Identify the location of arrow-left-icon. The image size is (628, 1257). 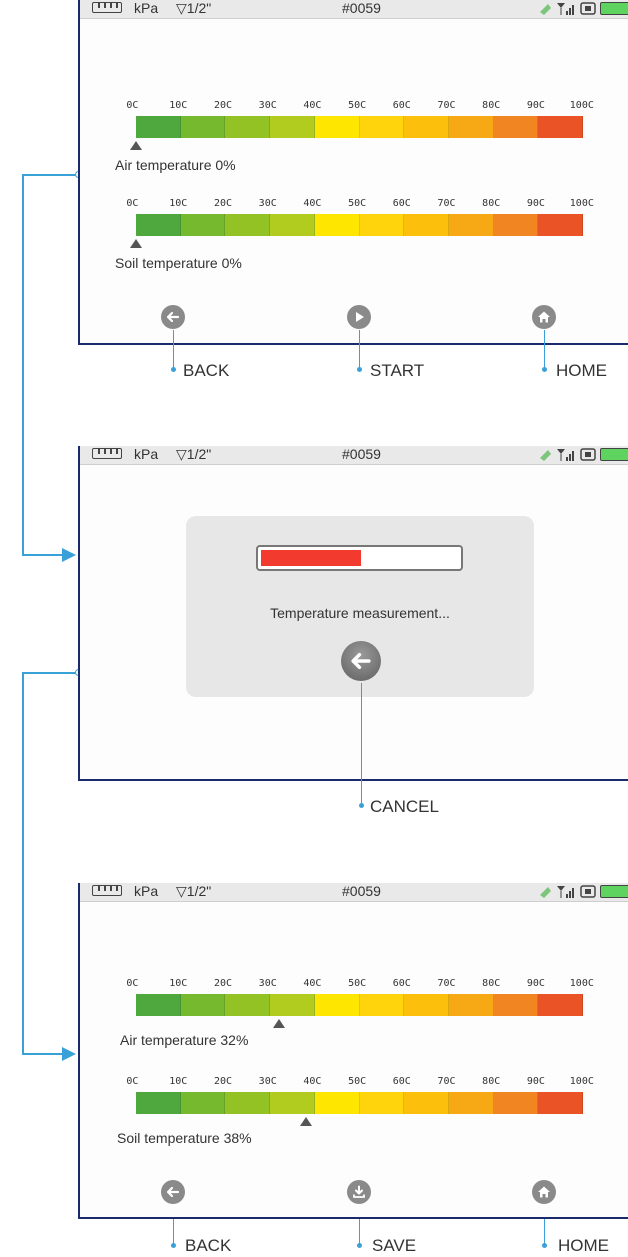
(361, 661).